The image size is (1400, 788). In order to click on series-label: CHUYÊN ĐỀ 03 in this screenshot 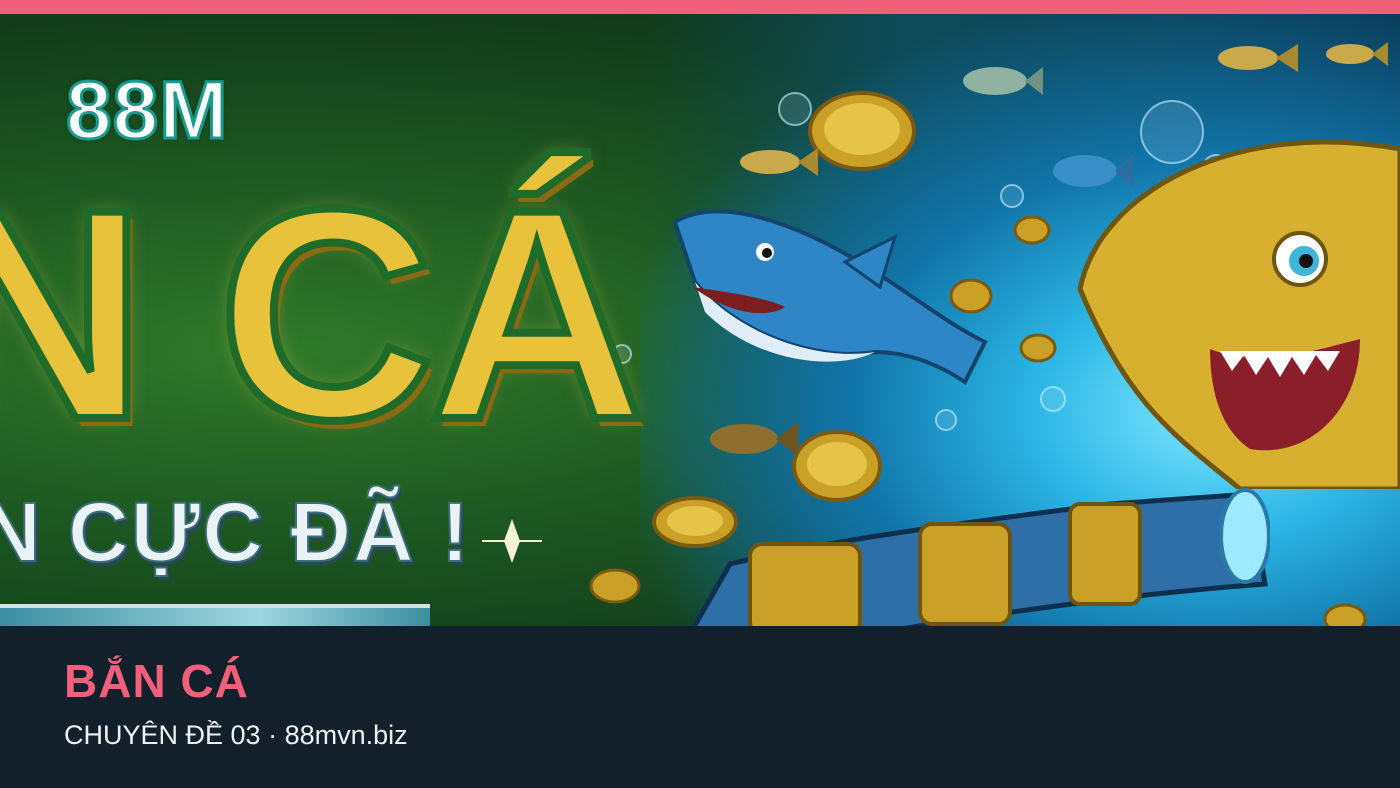, I will do `click(162, 735)`.